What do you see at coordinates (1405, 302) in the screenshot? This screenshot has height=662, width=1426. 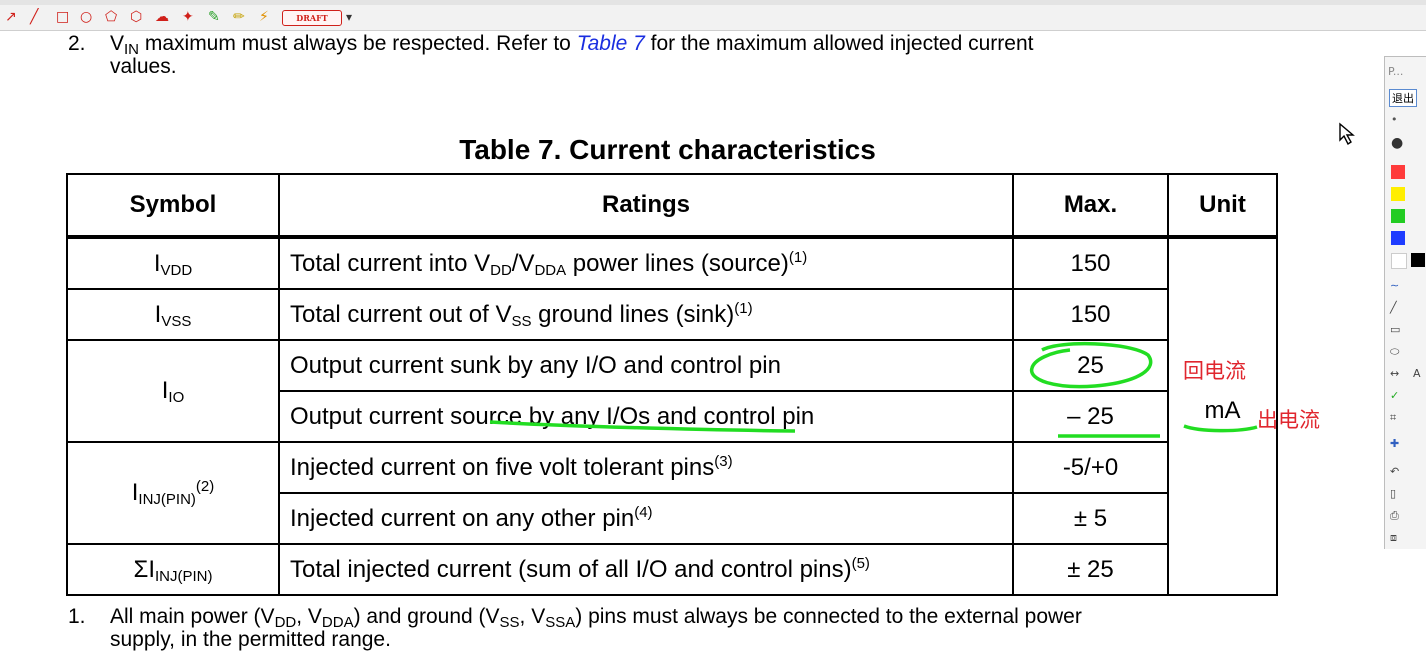 I see `drawing-tool-panel: P... 退出 • ● ∼ ╱ ▭ ⬭ ↔ A ✓ ⌗ ✚ ↶ ▯ ⎙ ⧈` at bounding box center [1405, 302].